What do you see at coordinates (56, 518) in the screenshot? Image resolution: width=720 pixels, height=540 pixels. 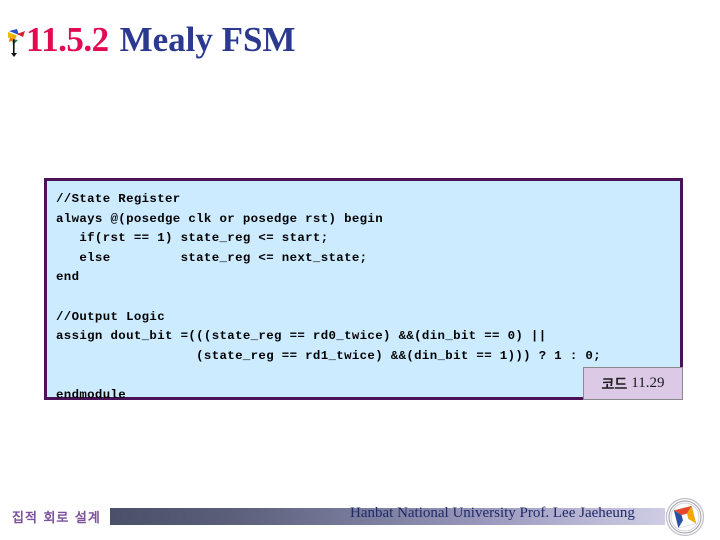 I see `footer-course-title: 집적 회로 설계` at bounding box center [56, 518].